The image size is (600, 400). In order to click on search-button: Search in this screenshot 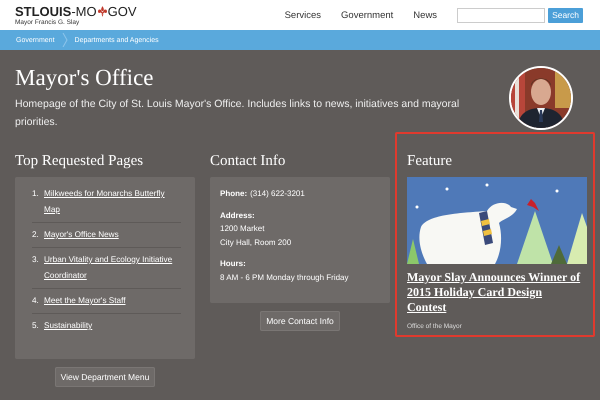, I will do `click(565, 15)`.